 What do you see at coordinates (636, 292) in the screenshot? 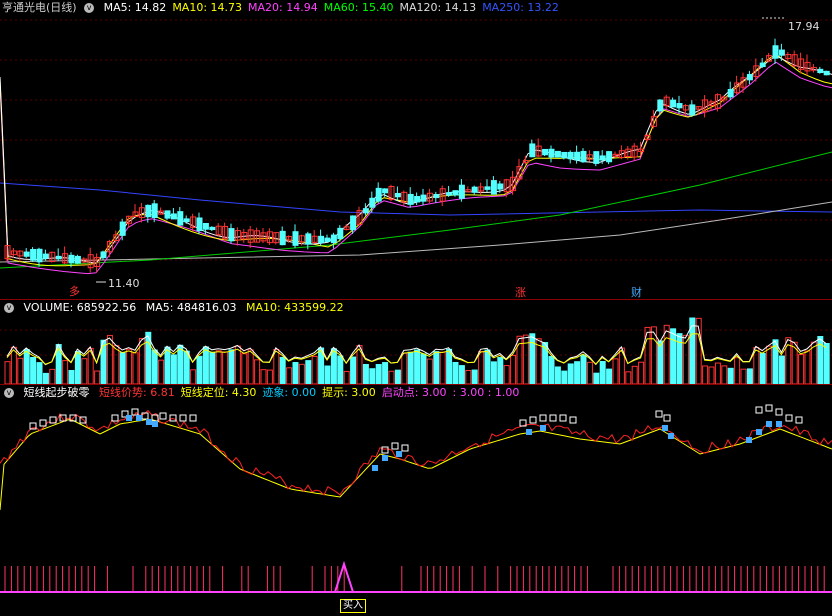
I see `marker-cai: 财` at bounding box center [636, 292].